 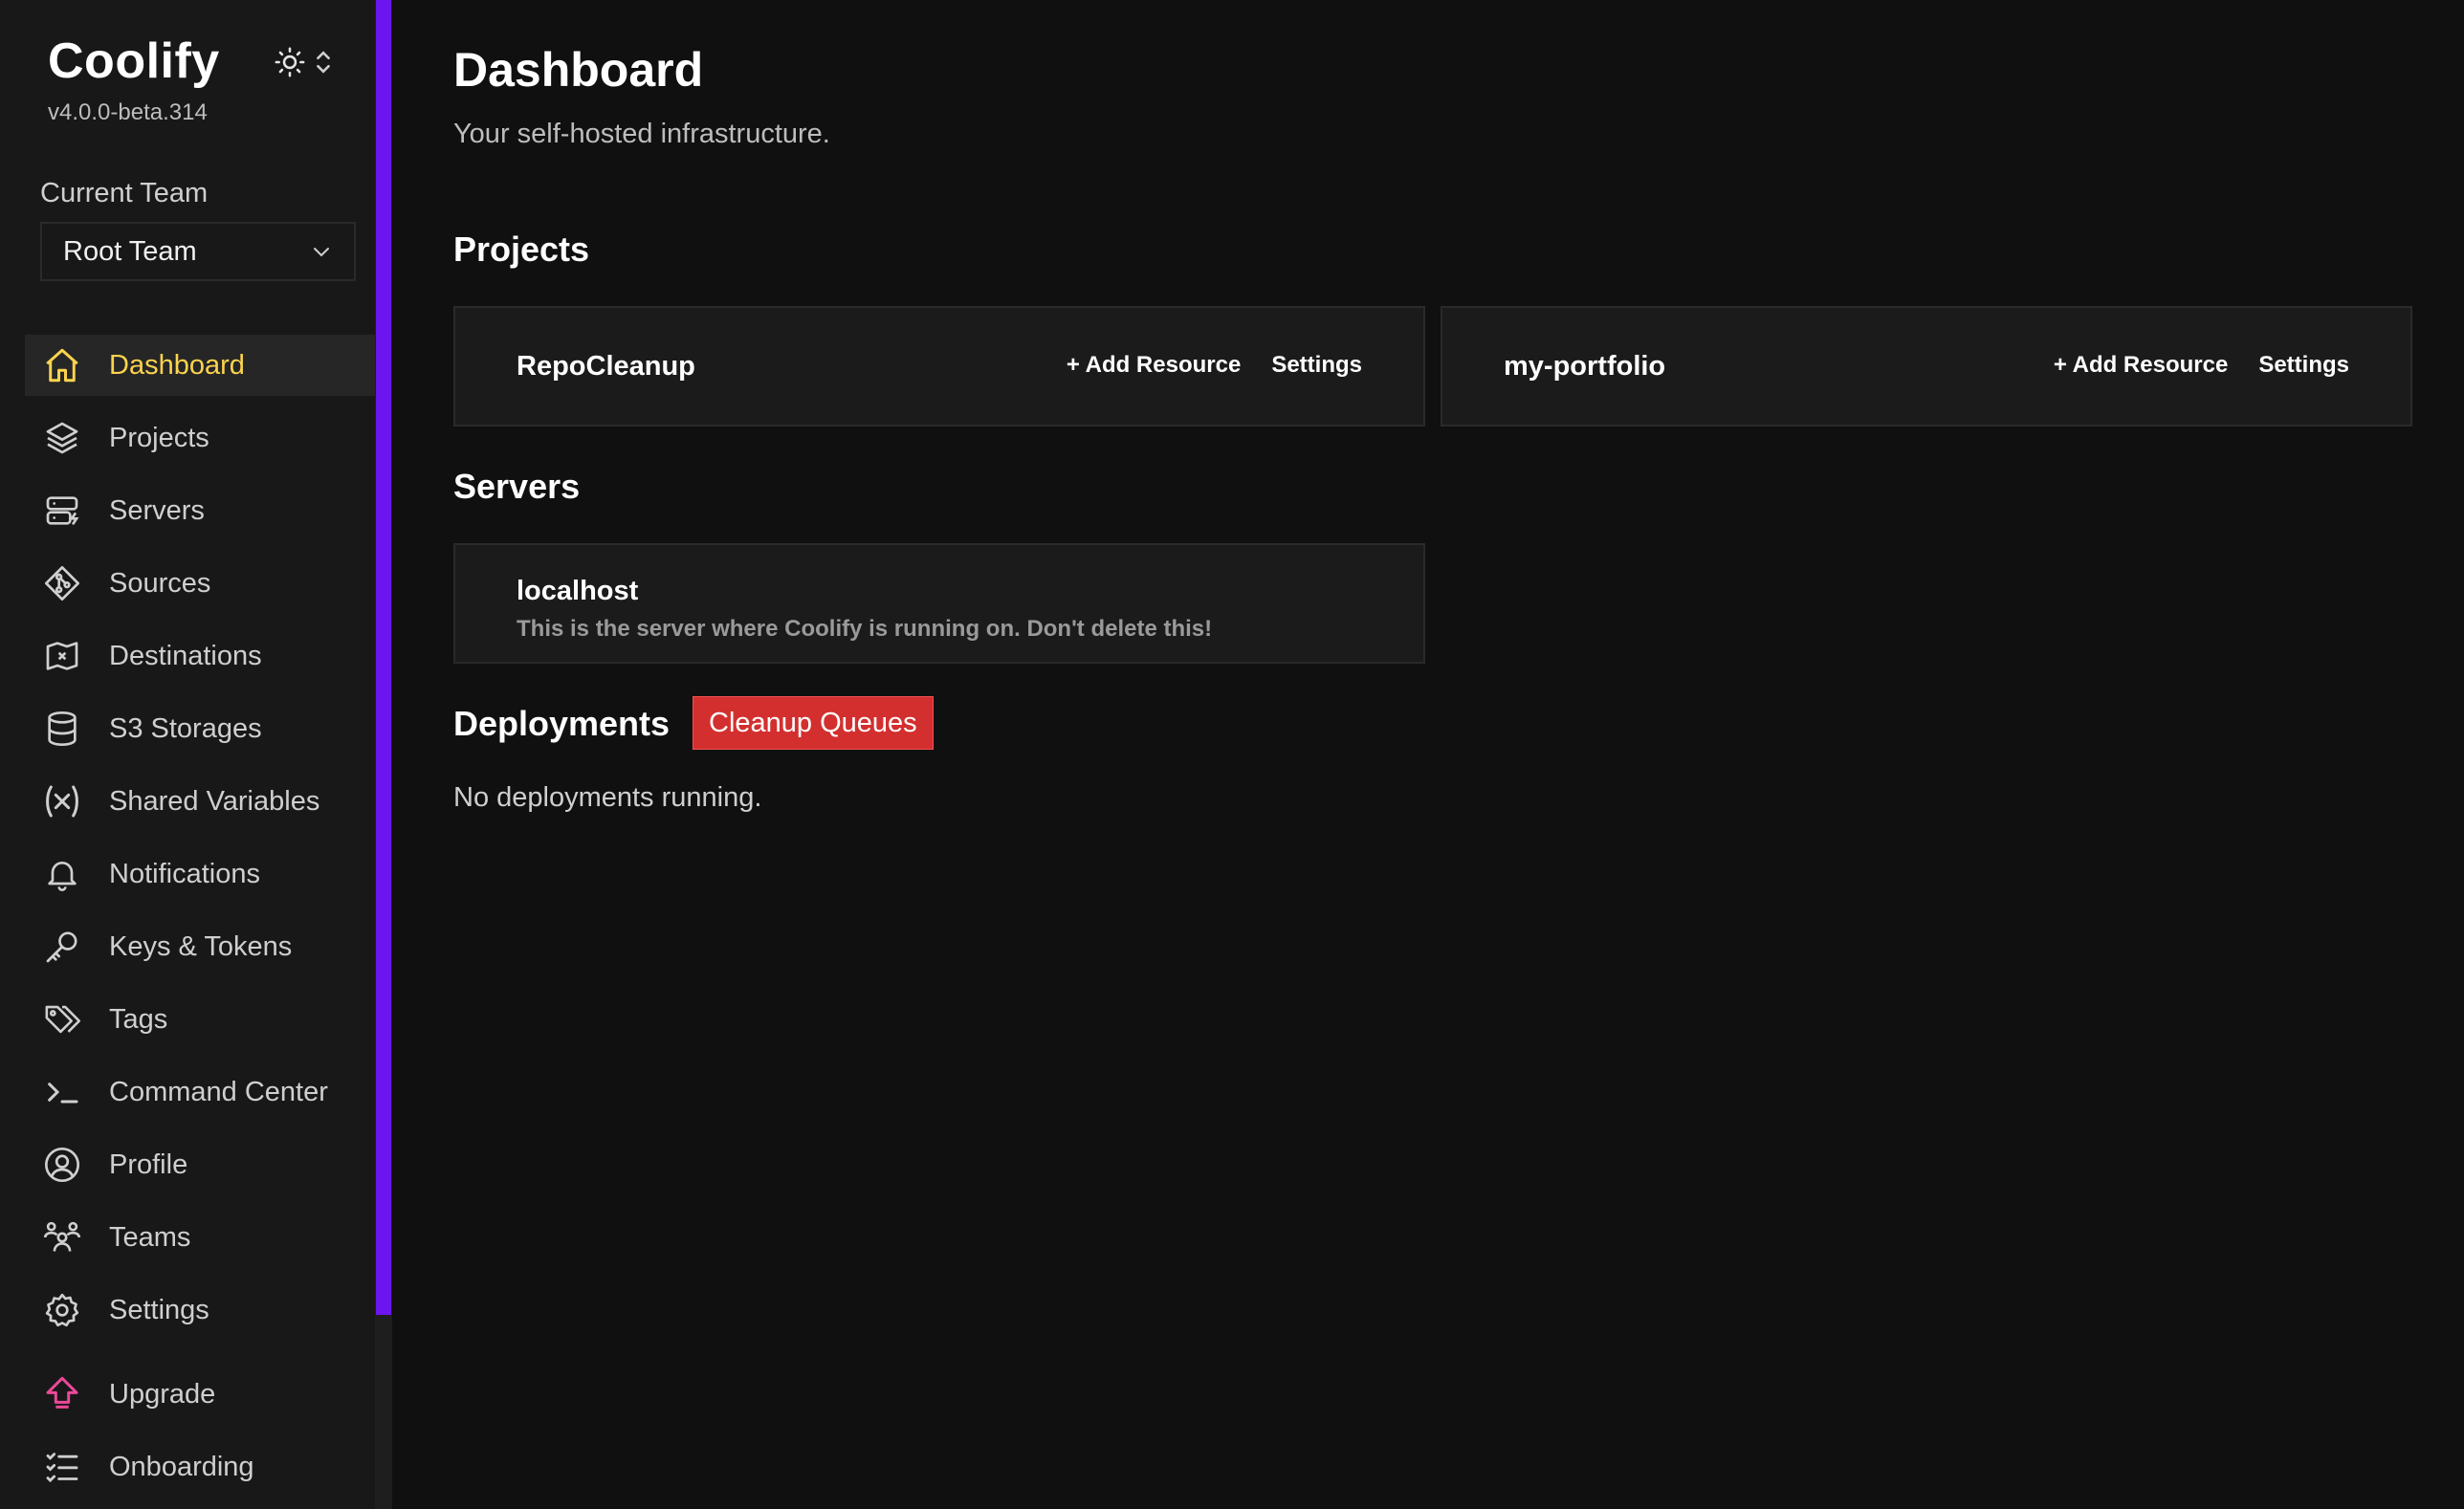 What do you see at coordinates (200, 1019) in the screenshot?
I see `sidebar-item-tags: Tags` at bounding box center [200, 1019].